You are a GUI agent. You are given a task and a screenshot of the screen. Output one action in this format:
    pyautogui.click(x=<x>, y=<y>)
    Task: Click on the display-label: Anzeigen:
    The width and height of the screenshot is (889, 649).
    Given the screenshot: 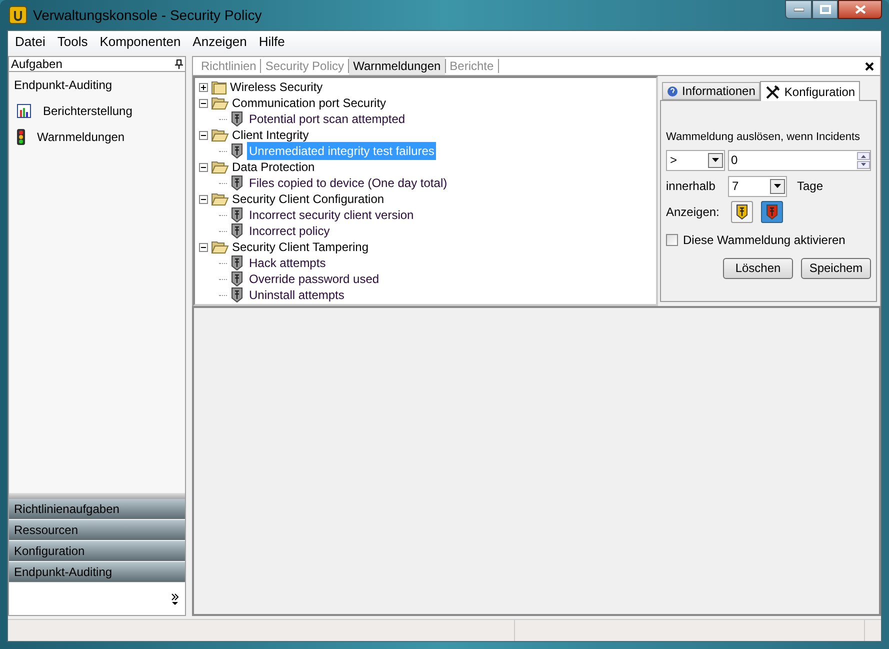 What is the action you would take?
    pyautogui.click(x=693, y=212)
    